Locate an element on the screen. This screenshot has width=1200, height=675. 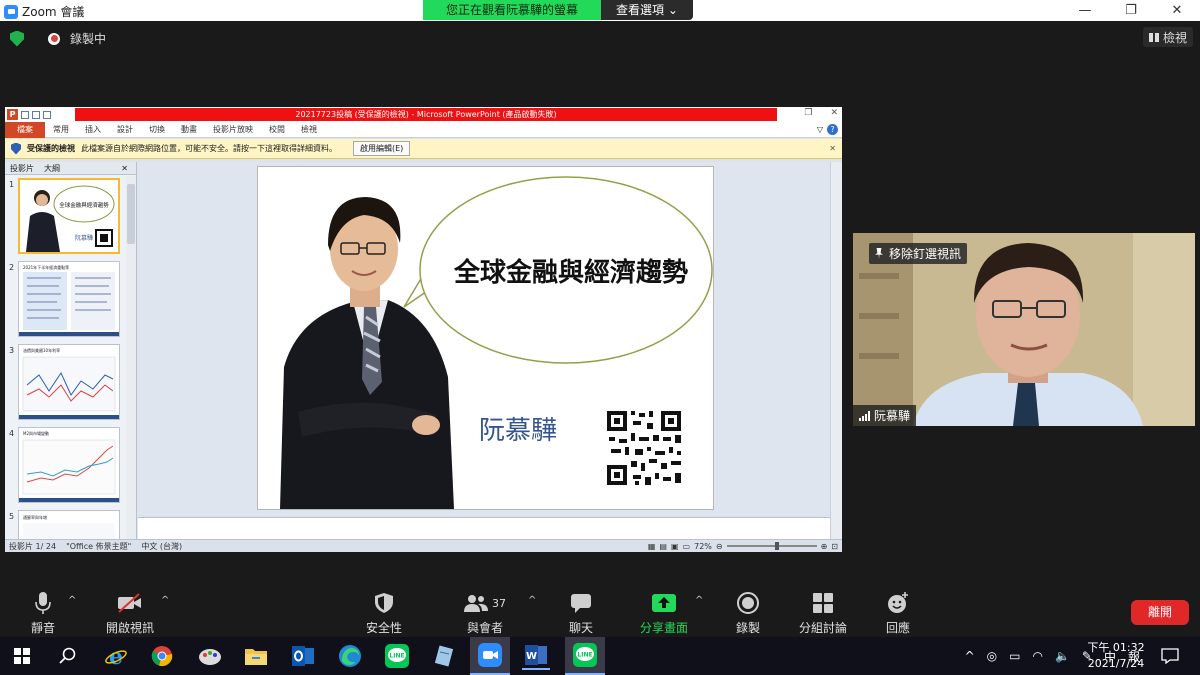
unpin-video-label: 移除釘選視訊 is located at coordinates (925, 254).